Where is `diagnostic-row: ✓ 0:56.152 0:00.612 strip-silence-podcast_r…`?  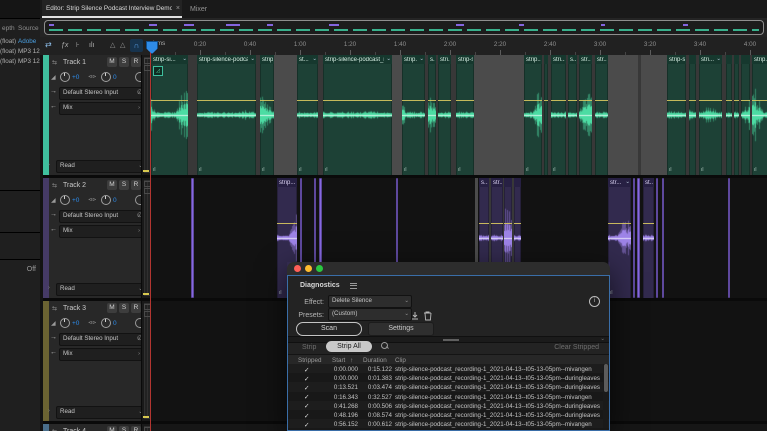 diagnostic-row: ✓ 0:56.152 0:00.612 strip-silence-podcast_r… is located at coordinates (448, 424).